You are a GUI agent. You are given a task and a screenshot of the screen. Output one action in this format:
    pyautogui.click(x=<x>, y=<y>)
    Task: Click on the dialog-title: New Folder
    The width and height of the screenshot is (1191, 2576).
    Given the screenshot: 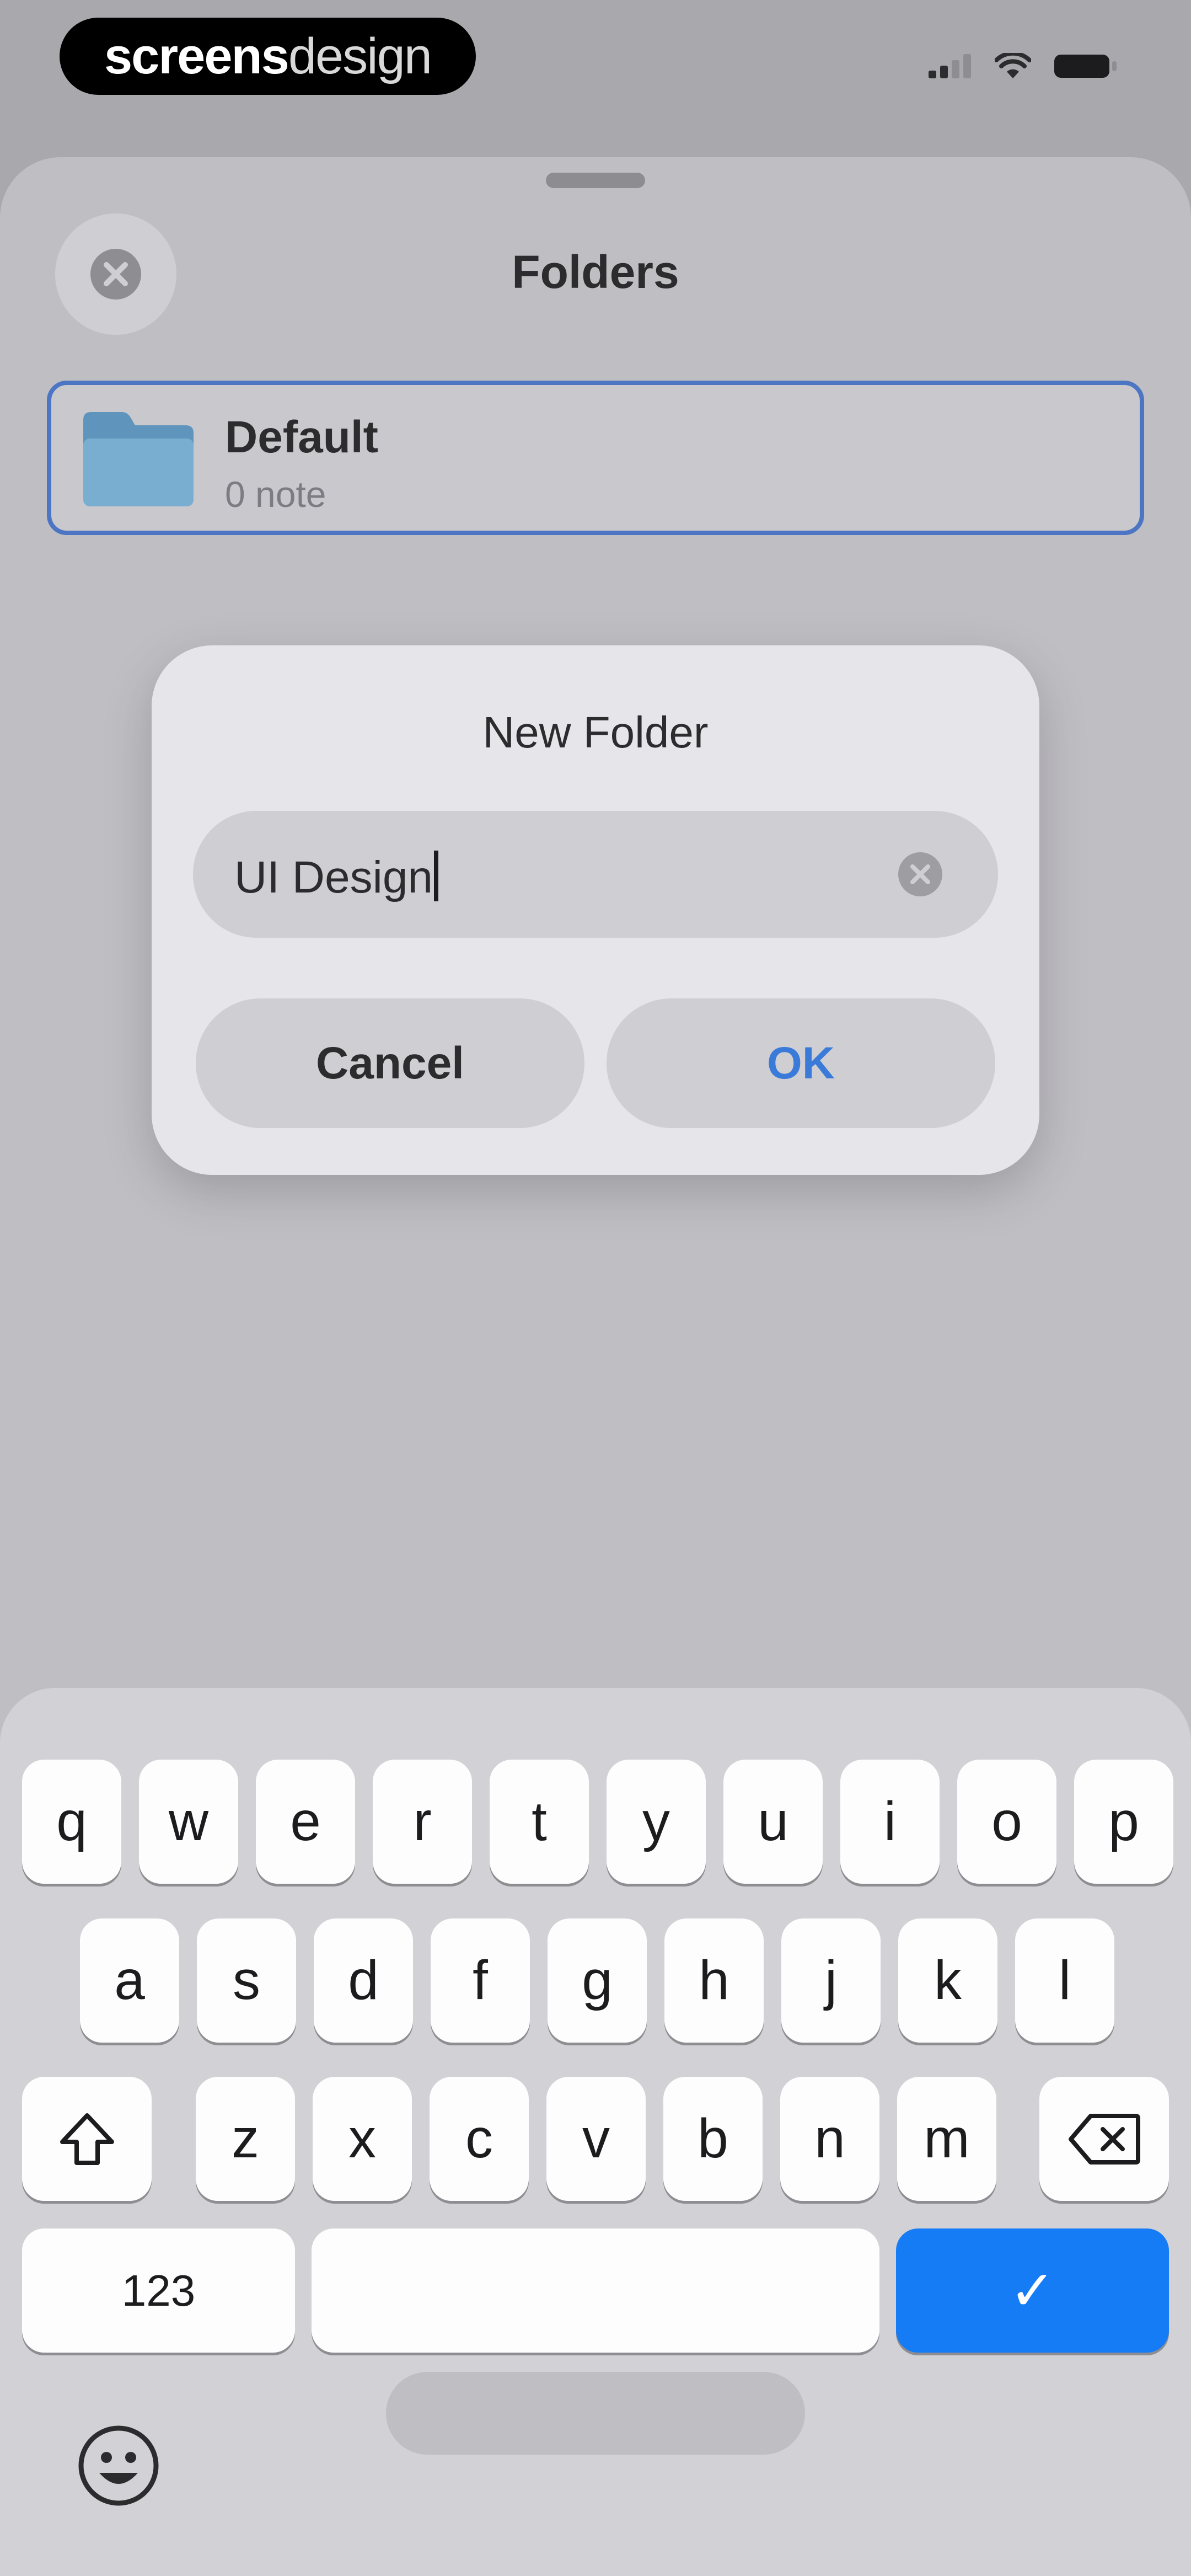 What is the action you would take?
    pyautogui.click(x=595, y=732)
    